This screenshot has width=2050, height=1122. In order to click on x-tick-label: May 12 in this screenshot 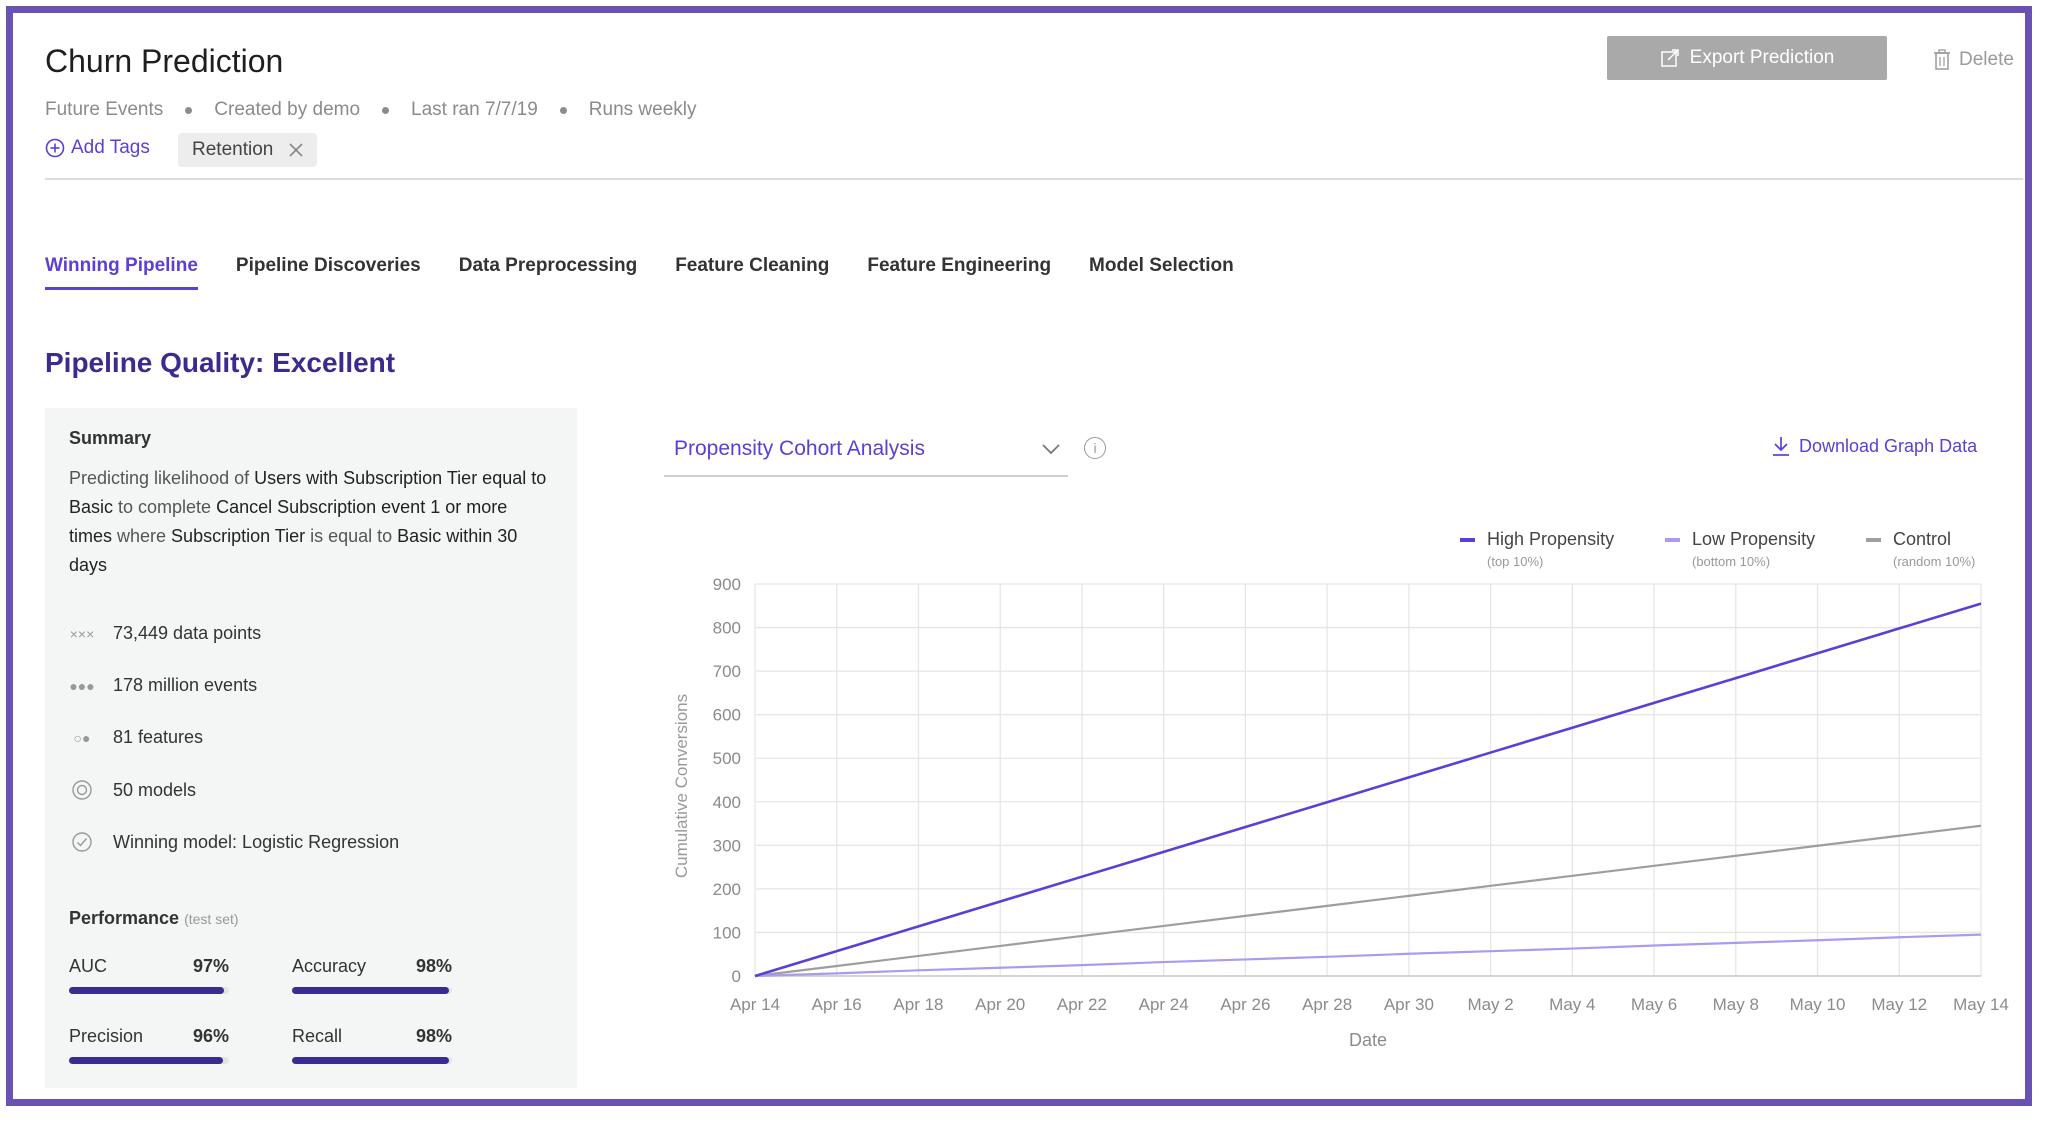, I will do `click(1899, 1004)`.